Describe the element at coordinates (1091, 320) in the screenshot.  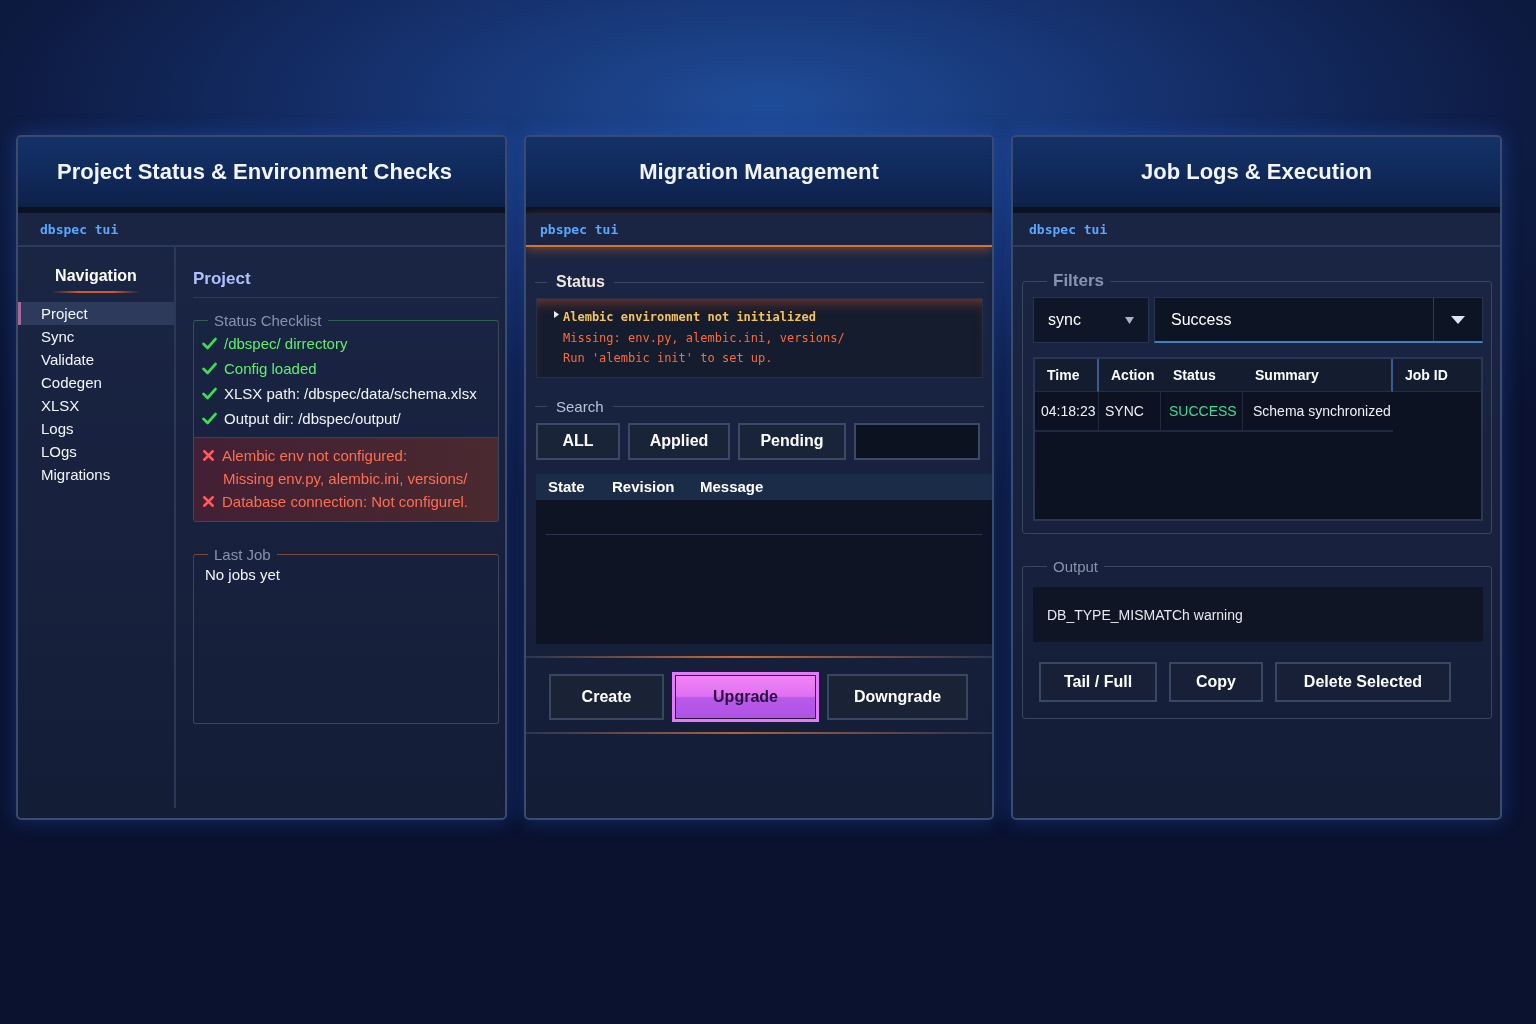
I see `action-dropdown: sync` at that location.